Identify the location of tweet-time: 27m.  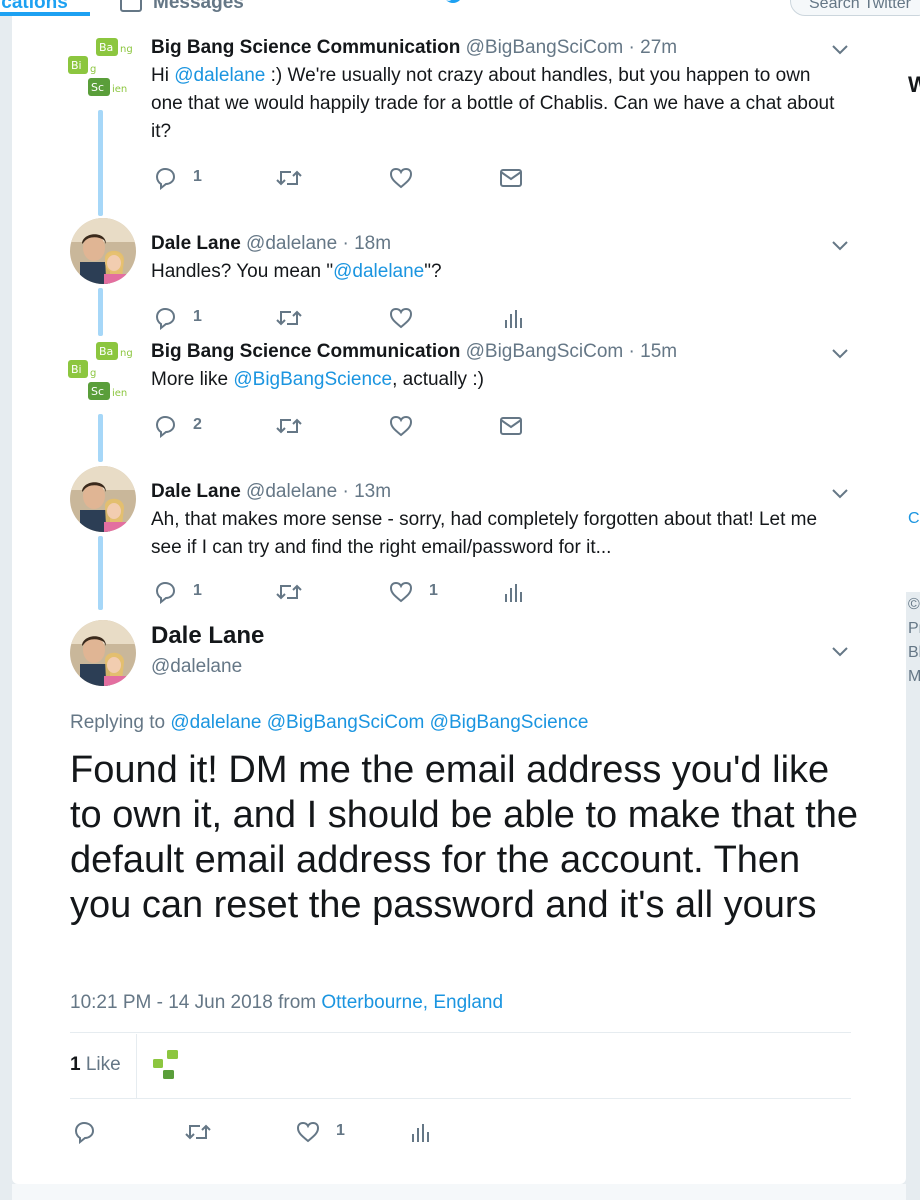
(658, 47).